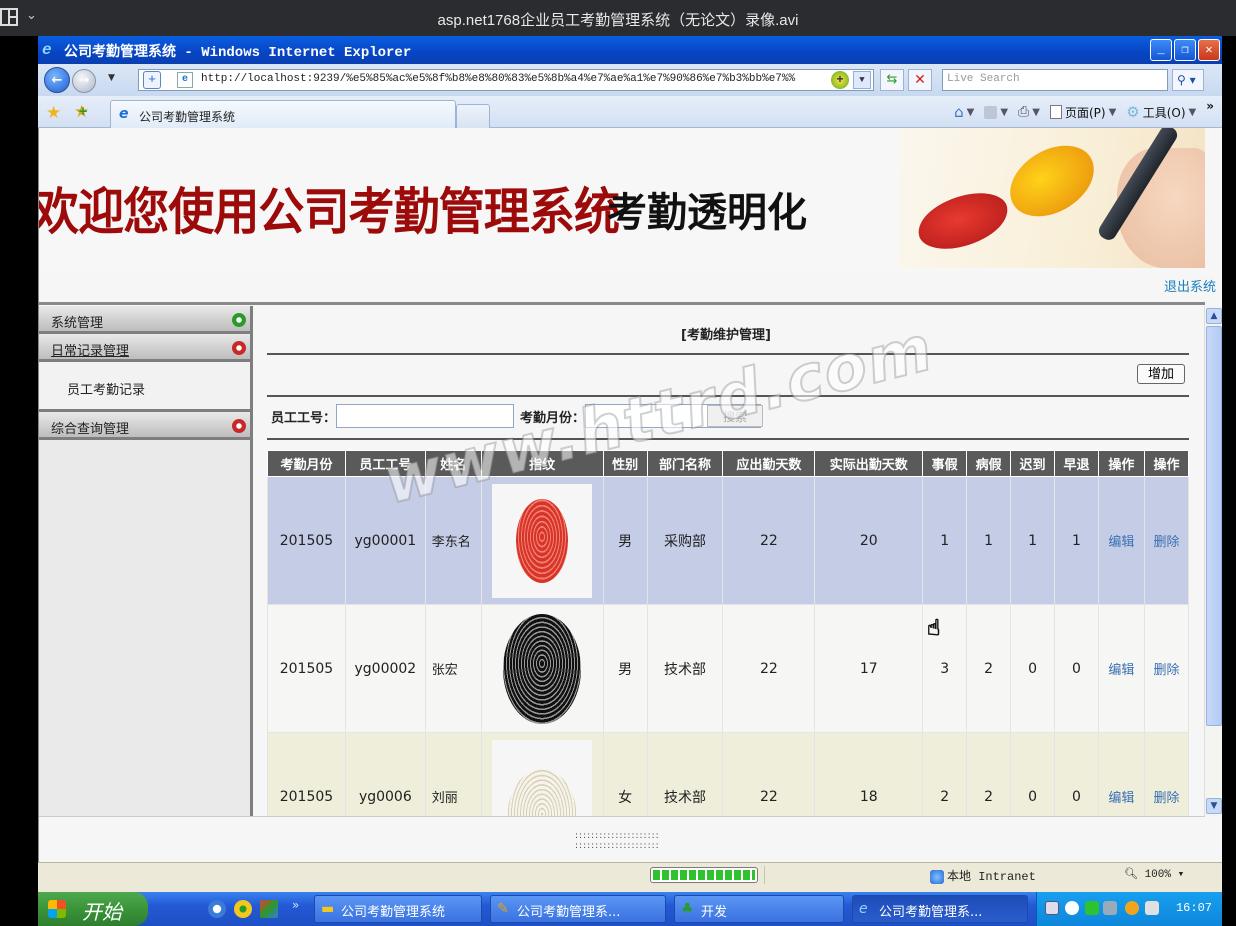  I want to click on employee-id-input, so click(425, 416).